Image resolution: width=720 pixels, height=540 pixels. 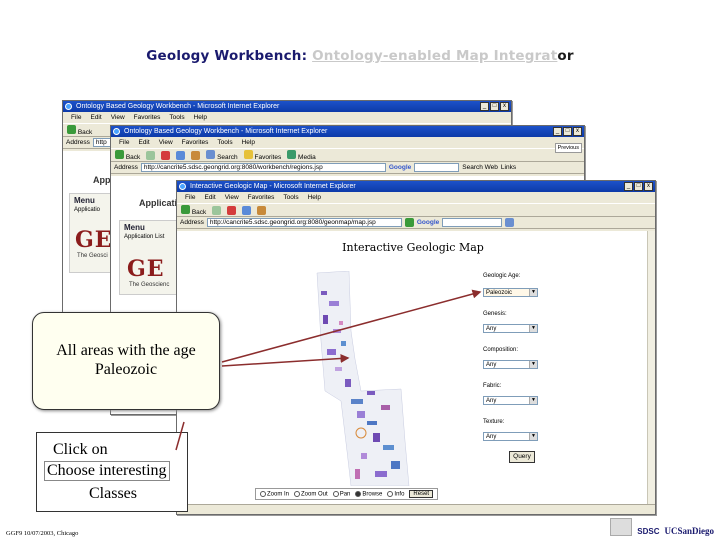 What do you see at coordinates (648, 531) in the screenshot?
I see `sdsc-logo: SDSC` at bounding box center [648, 531].